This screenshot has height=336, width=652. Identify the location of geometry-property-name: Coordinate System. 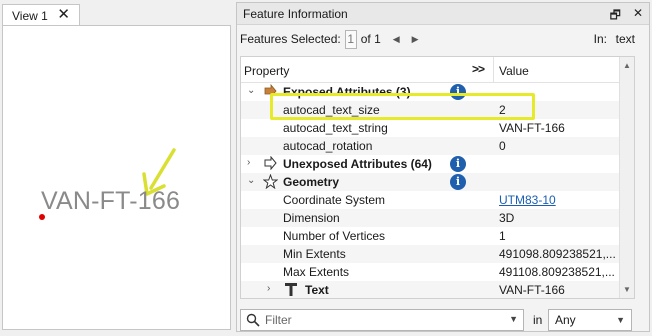
(334, 200).